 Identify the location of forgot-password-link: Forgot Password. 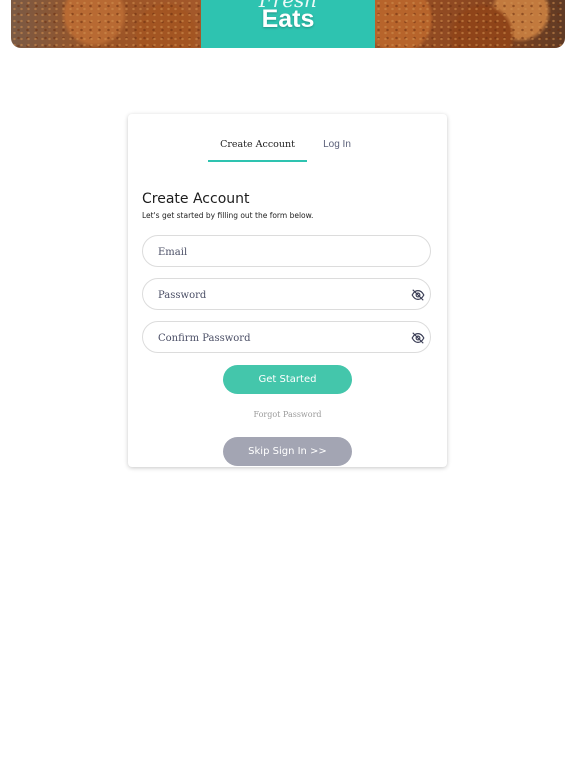
(287, 414).